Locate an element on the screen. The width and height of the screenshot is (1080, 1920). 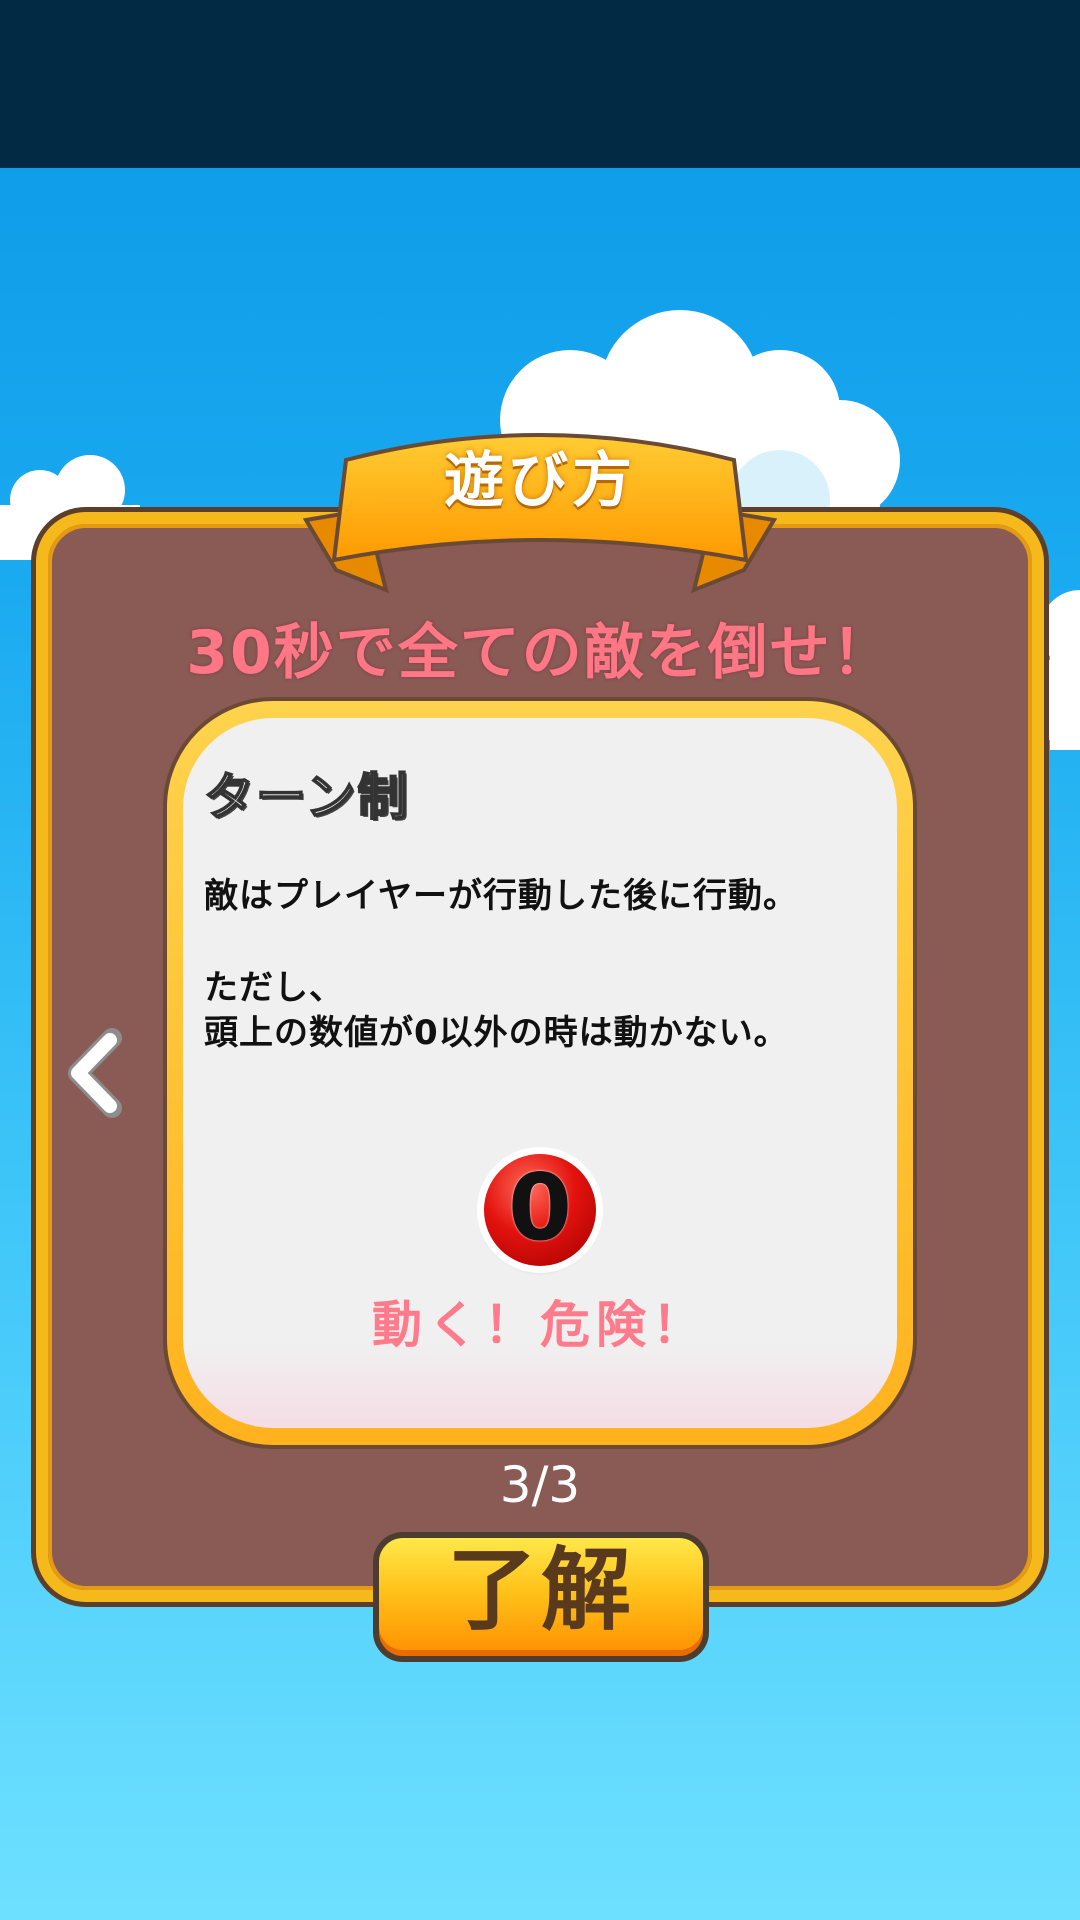
page-indicator: 3/3 is located at coordinates (540, 1485).